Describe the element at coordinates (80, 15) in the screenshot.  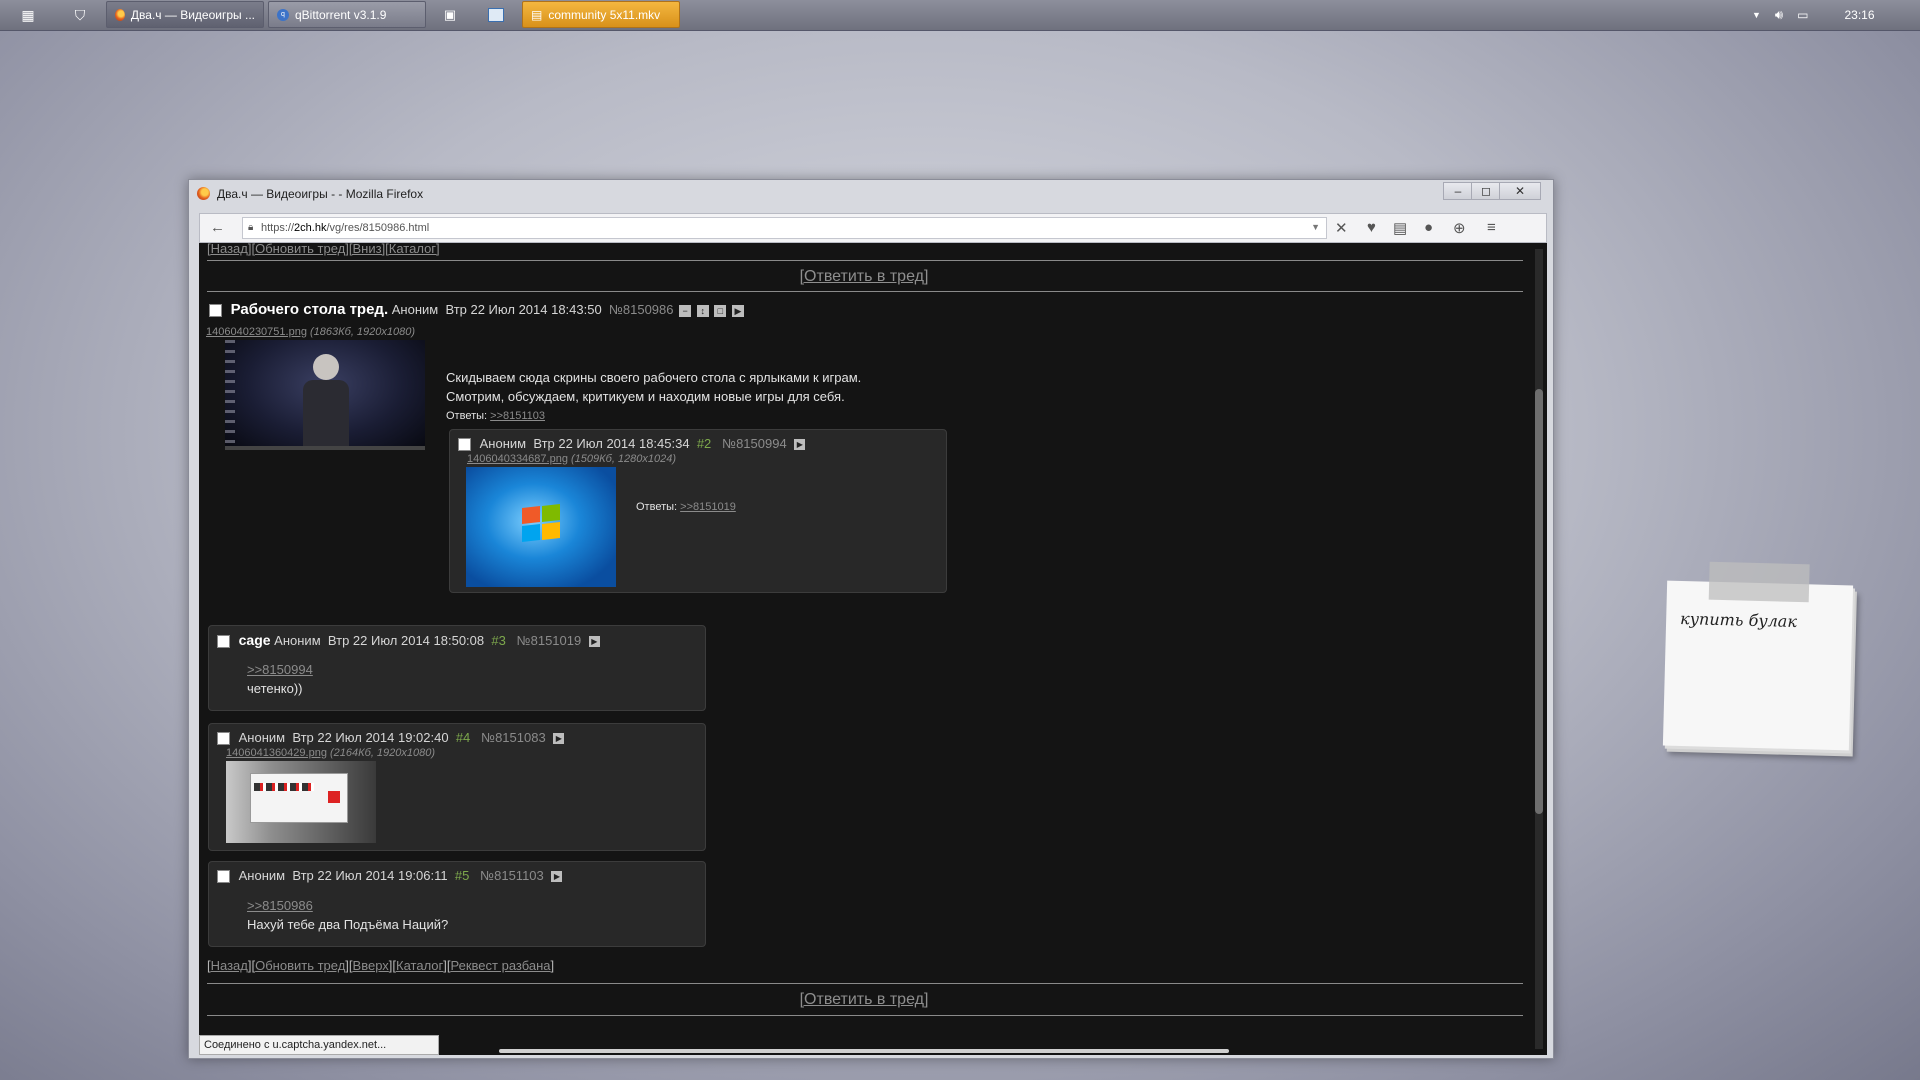
I see `fox-app-icon: ⛉` at that location.